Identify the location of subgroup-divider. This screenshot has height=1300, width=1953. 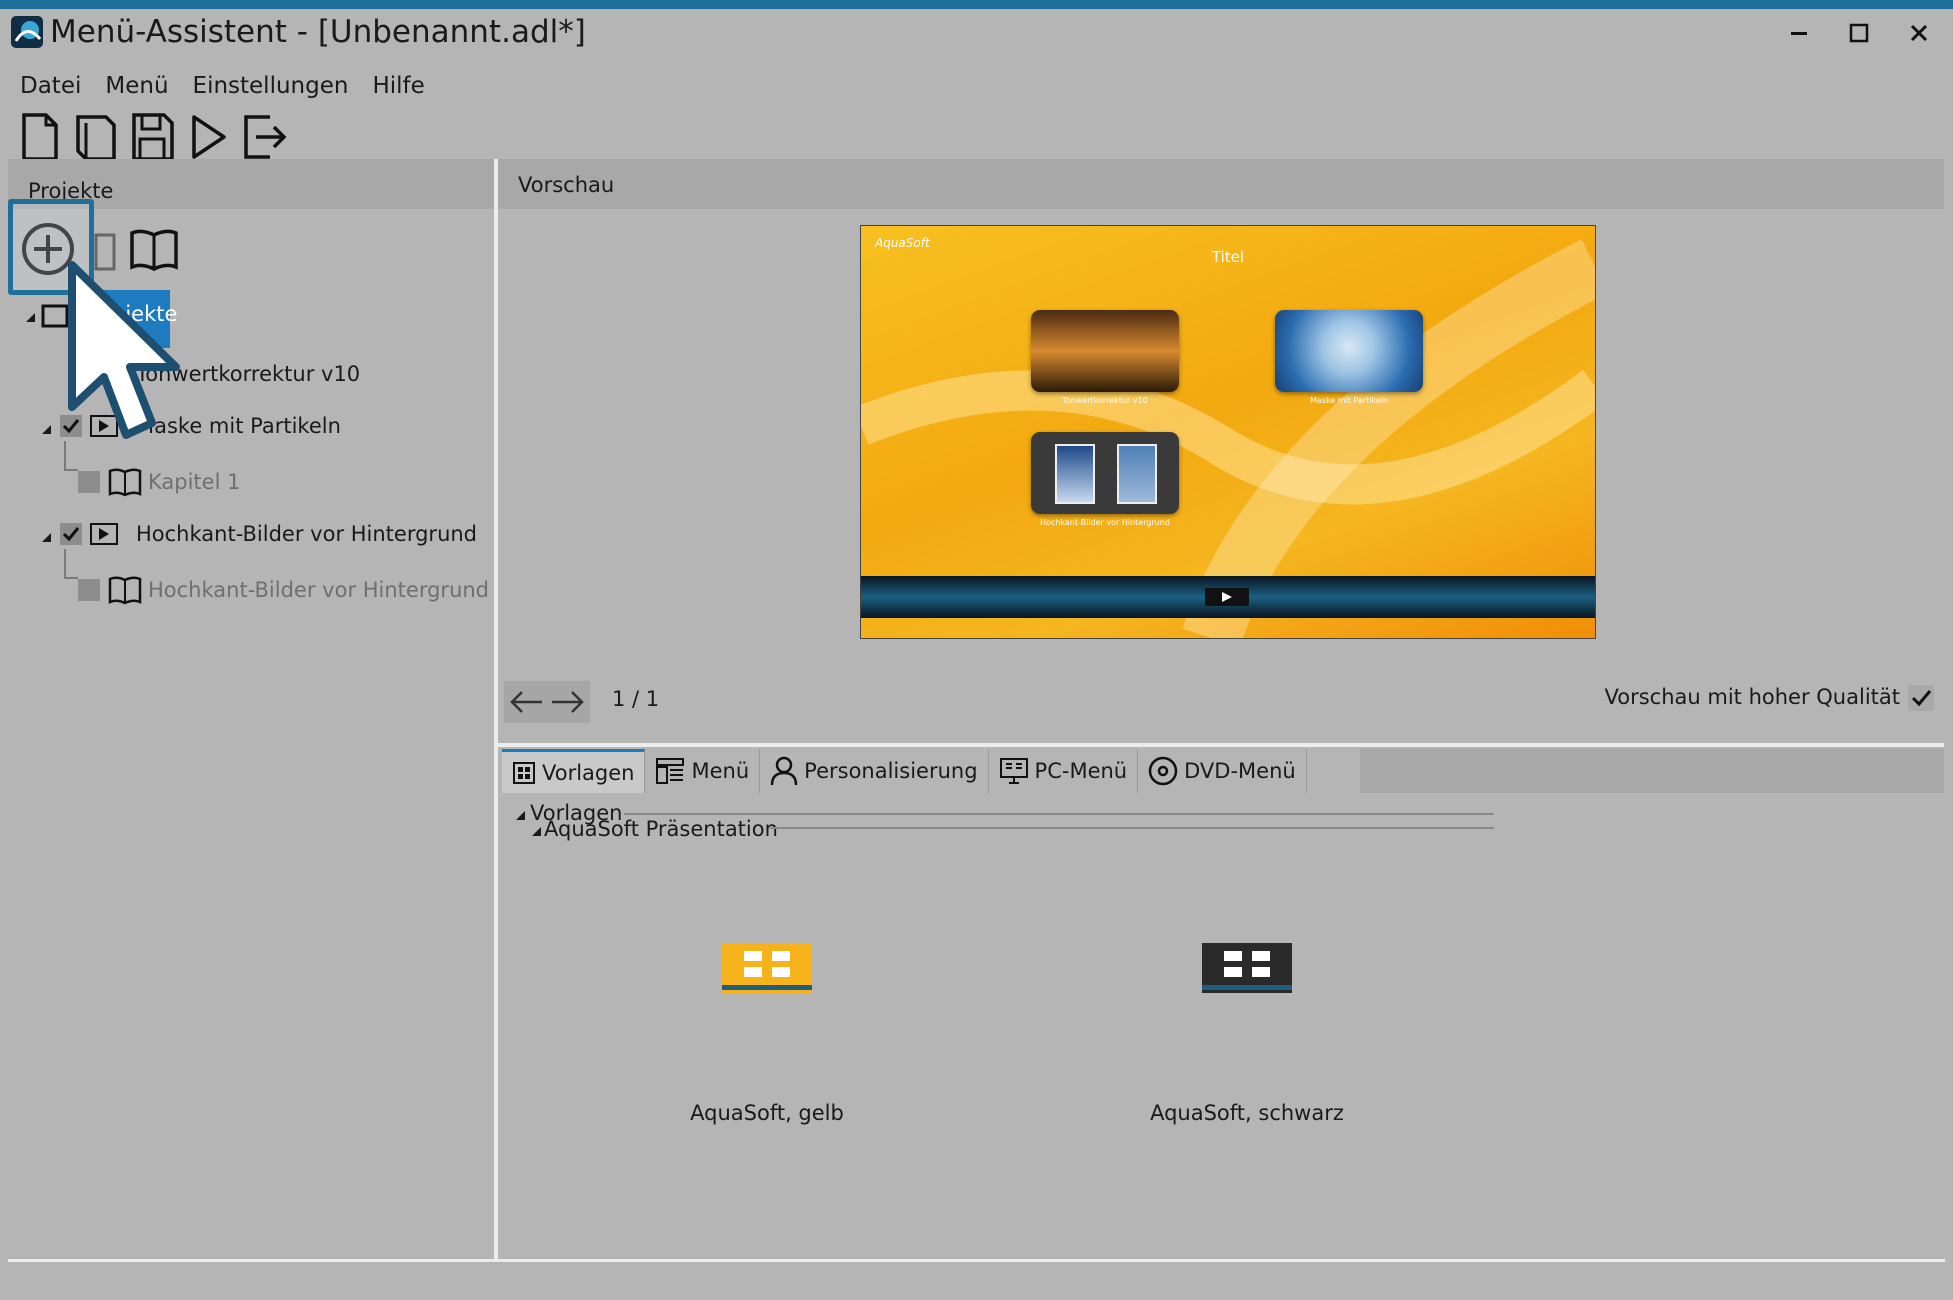
(1132, 828).